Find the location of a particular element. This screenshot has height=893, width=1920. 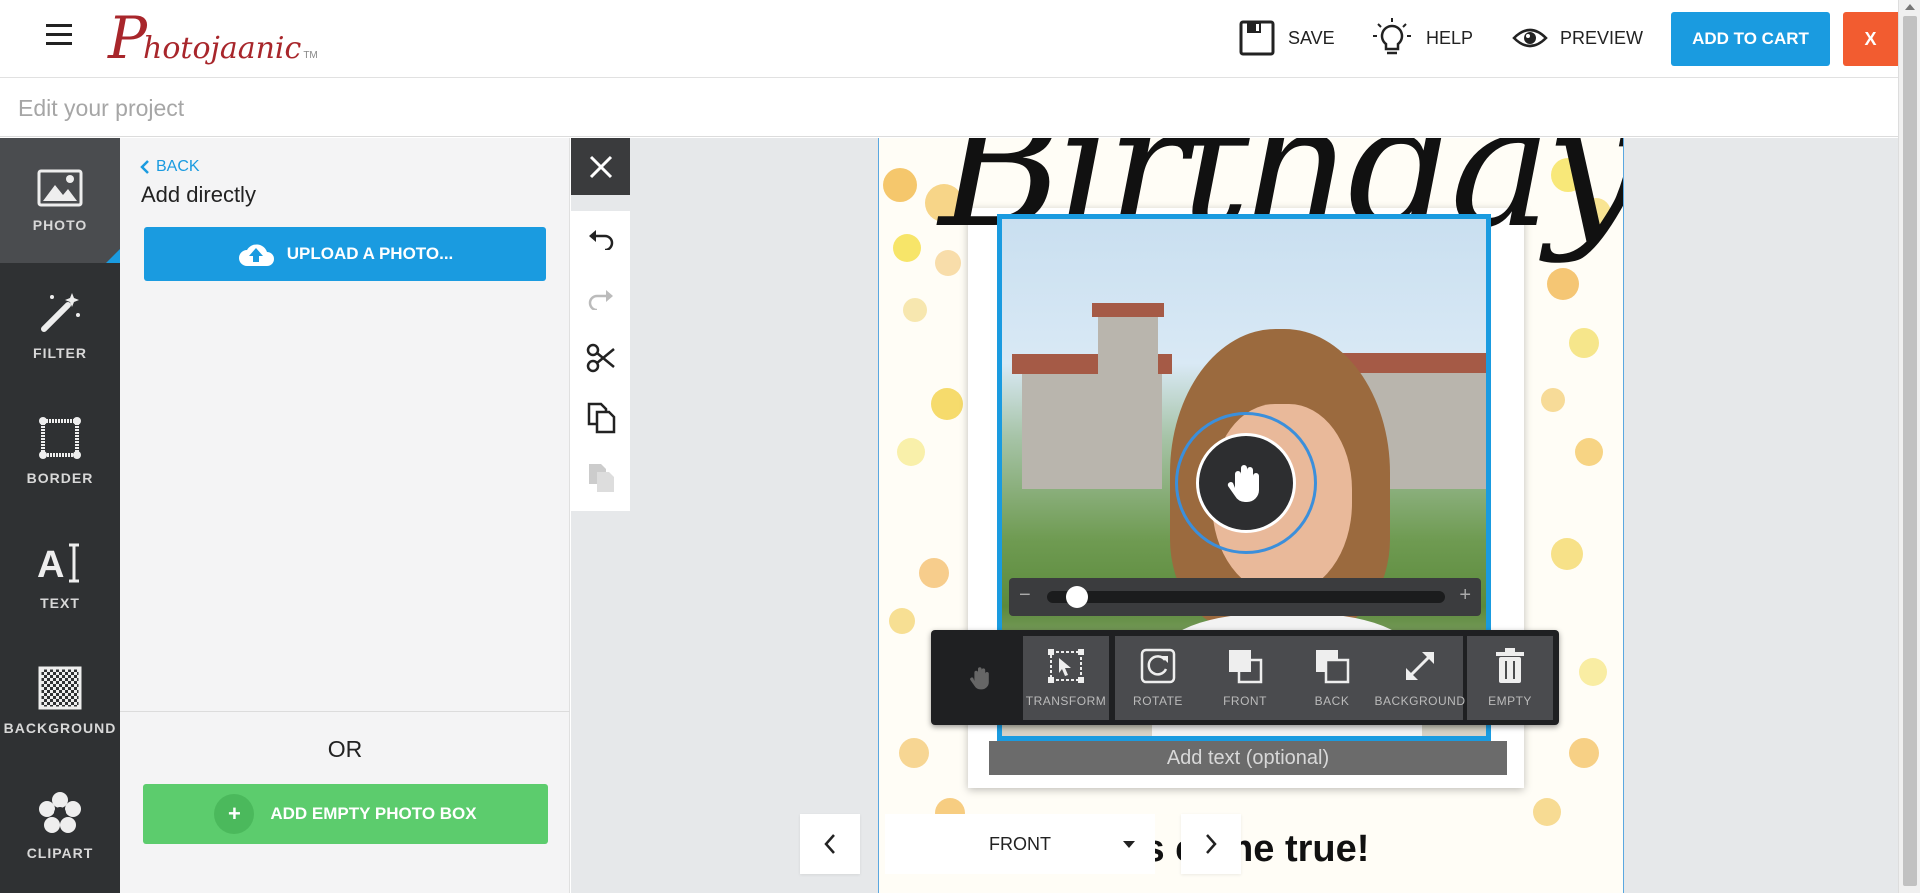

nav-item-photo: PHOTO is located at coordinates (60, 200).